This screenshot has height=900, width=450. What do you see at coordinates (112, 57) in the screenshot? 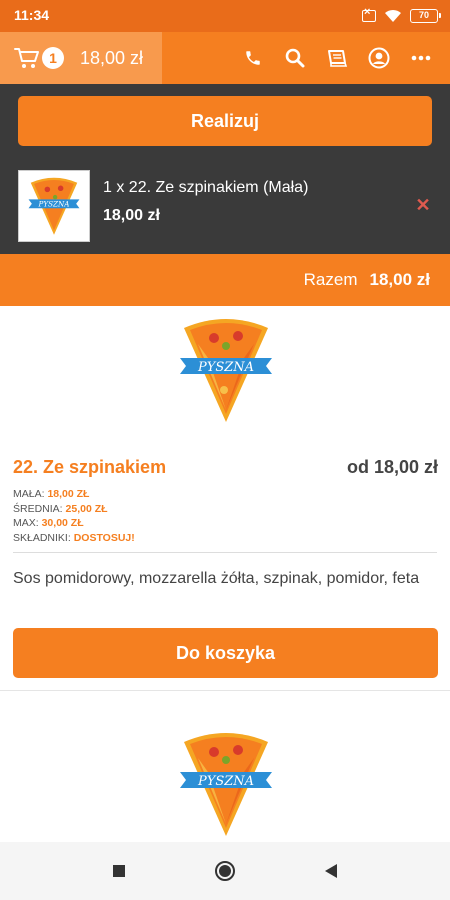
I see `cart-total: 18,00 zł` at bounding box center [112, 57].